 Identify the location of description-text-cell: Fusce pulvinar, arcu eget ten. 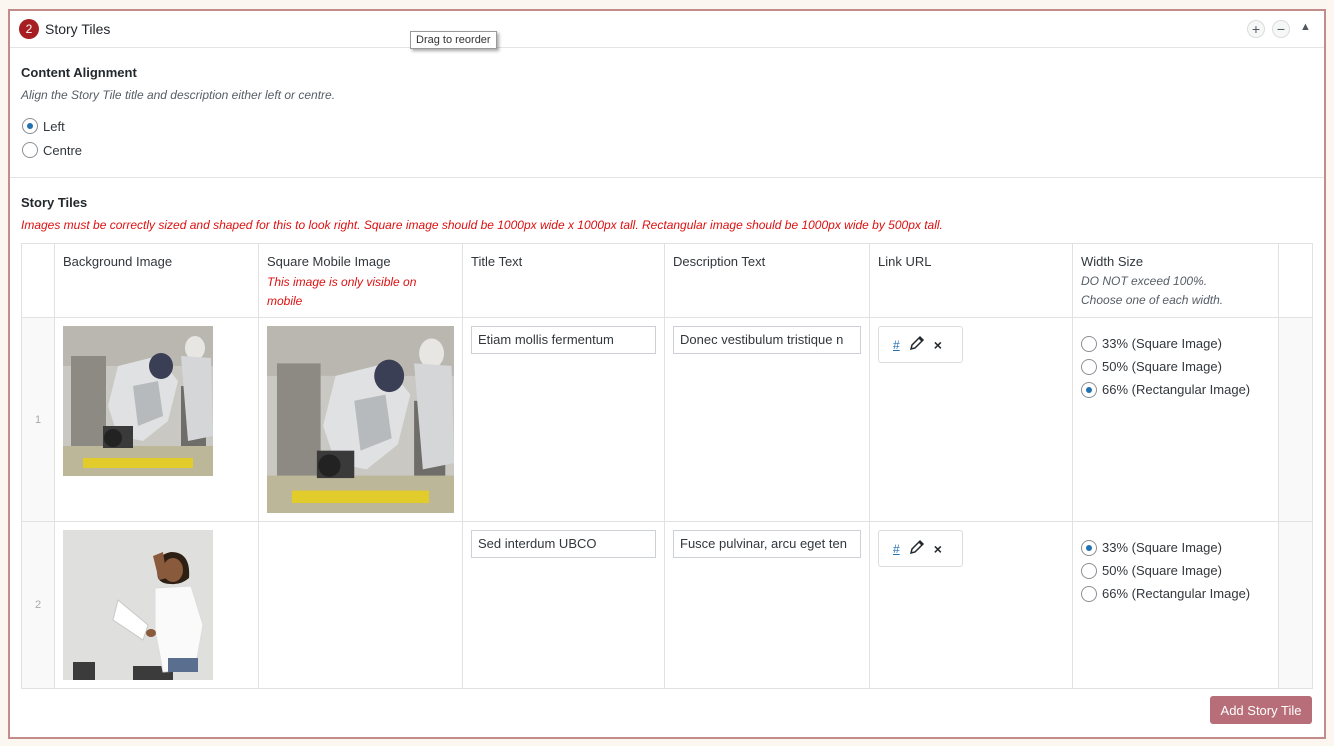
(767, 605).